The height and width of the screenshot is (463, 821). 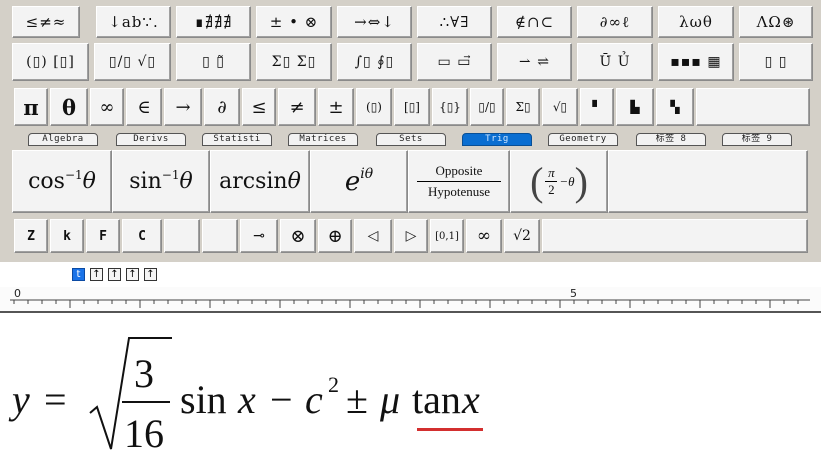 I want to click on eq-x1: x, so click(x=247, y=399).